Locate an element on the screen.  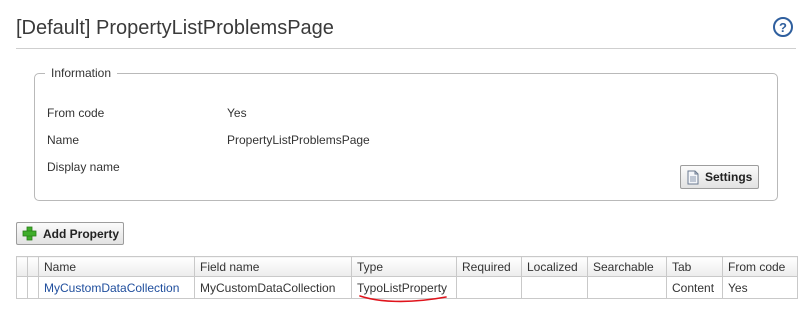
from-code-label: From code is located at coordinates (76, 113).